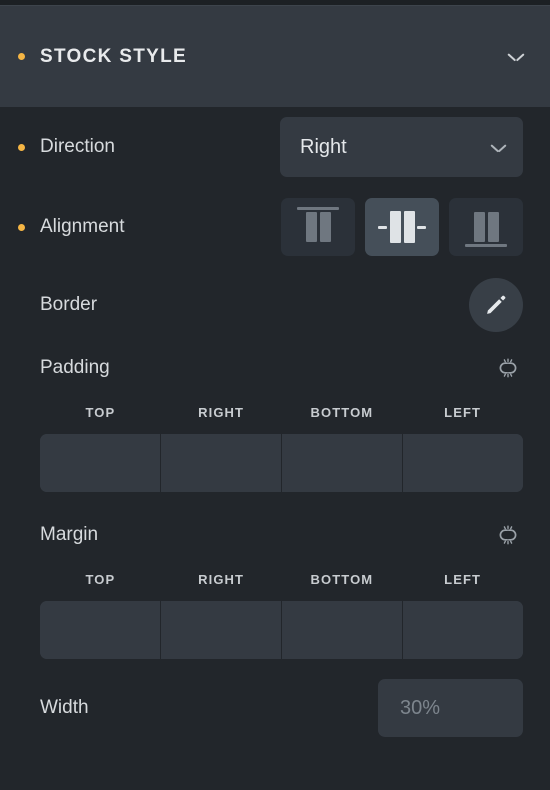 The image size is (550, 790). I want to click on alignment-button-group, so click(402, 227).